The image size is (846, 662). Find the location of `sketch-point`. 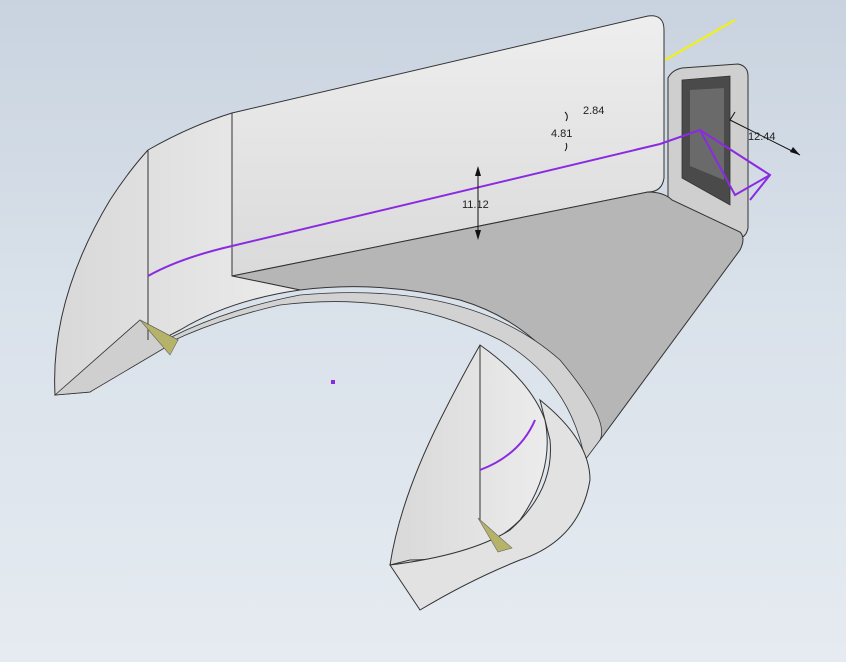

sketch-point is located at coordinates (333, 382).